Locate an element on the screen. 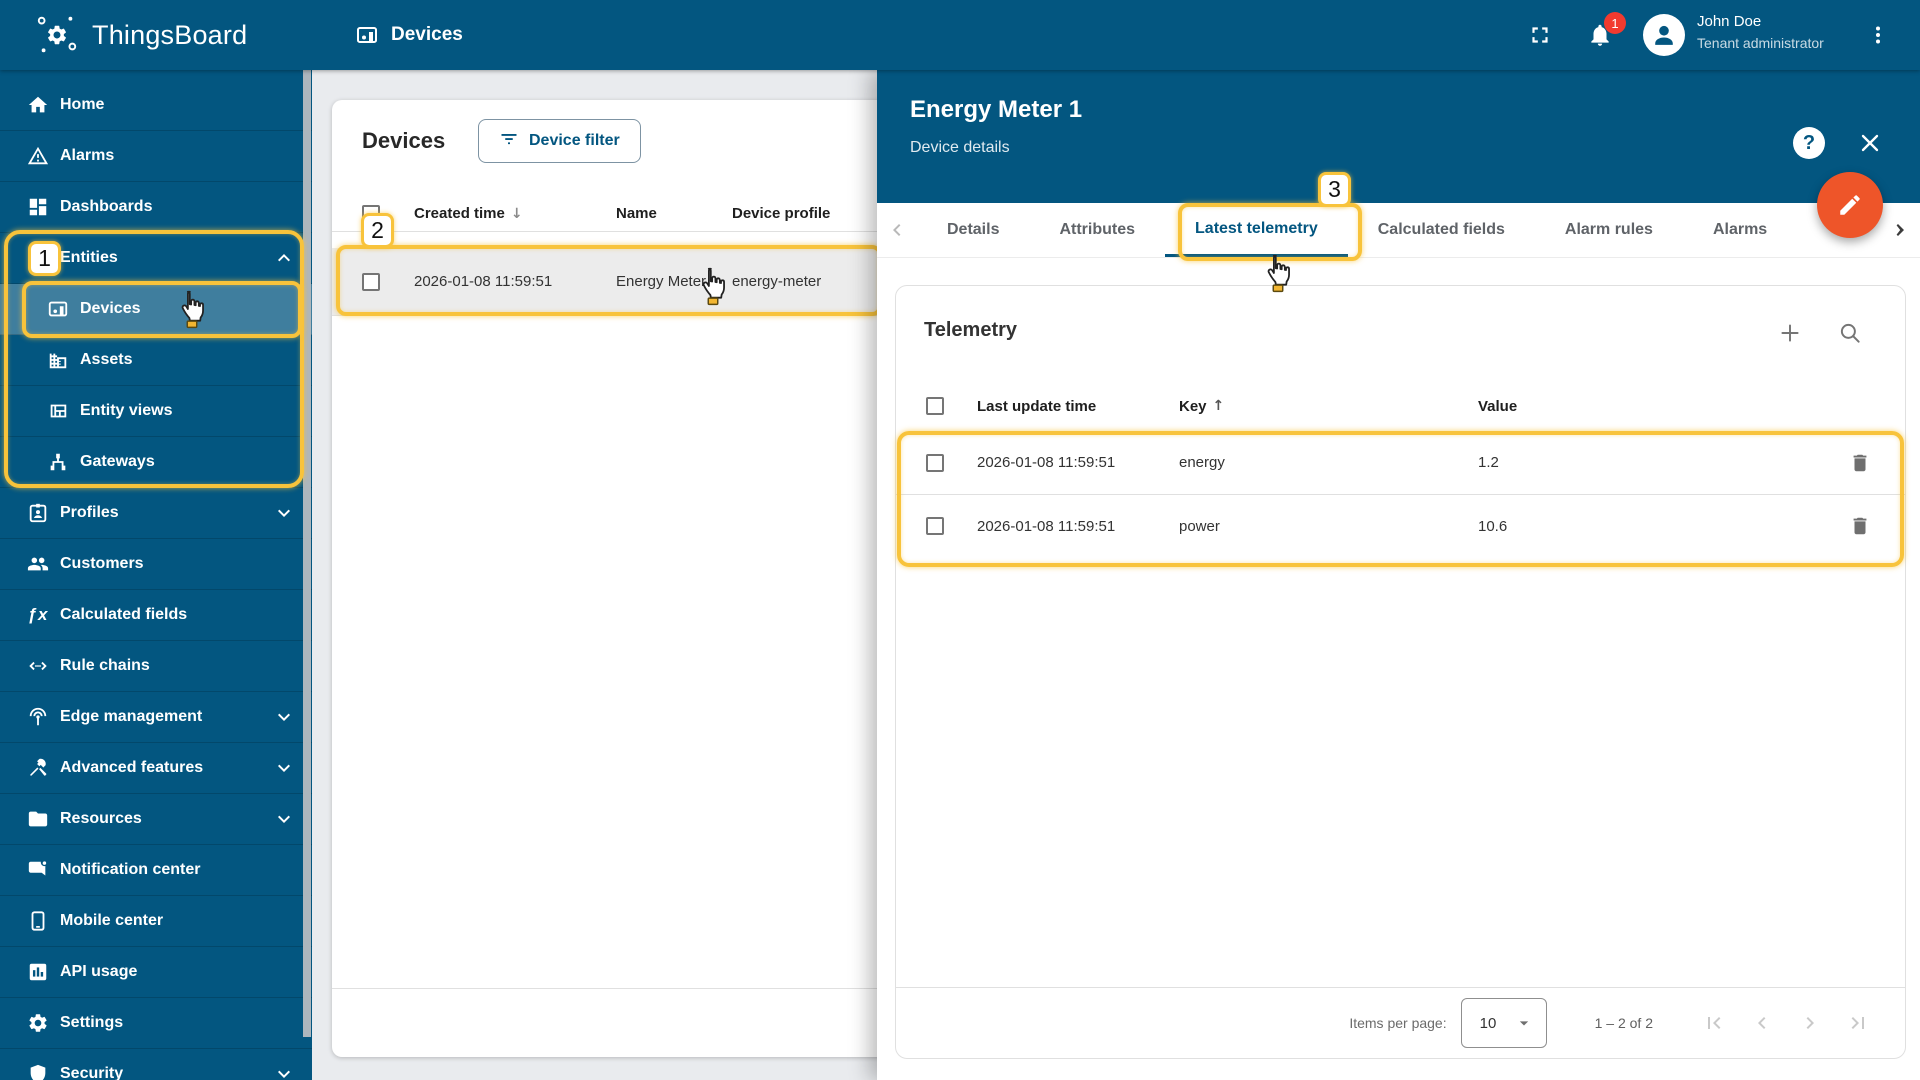 The height and width of the screenshot is (1080, 1920). dashboards-icon is located at coordinates (38, 207).